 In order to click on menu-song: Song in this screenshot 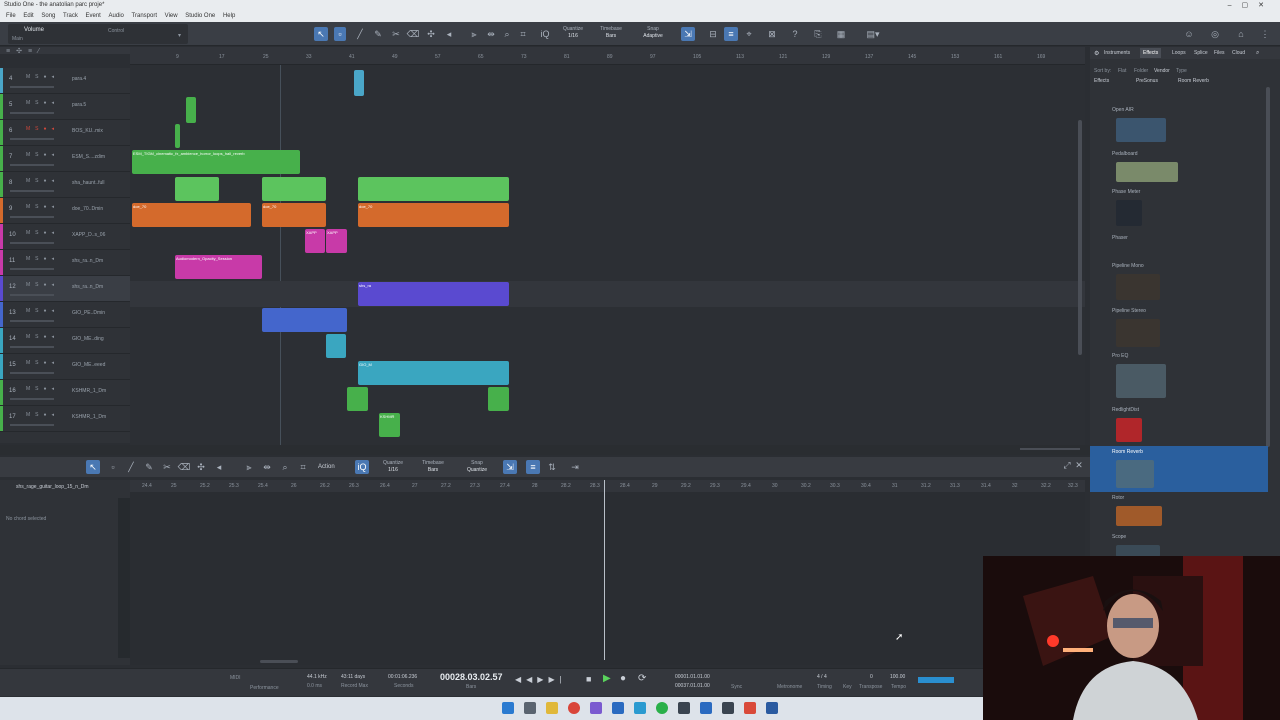, I will do `click(48, 16)`.